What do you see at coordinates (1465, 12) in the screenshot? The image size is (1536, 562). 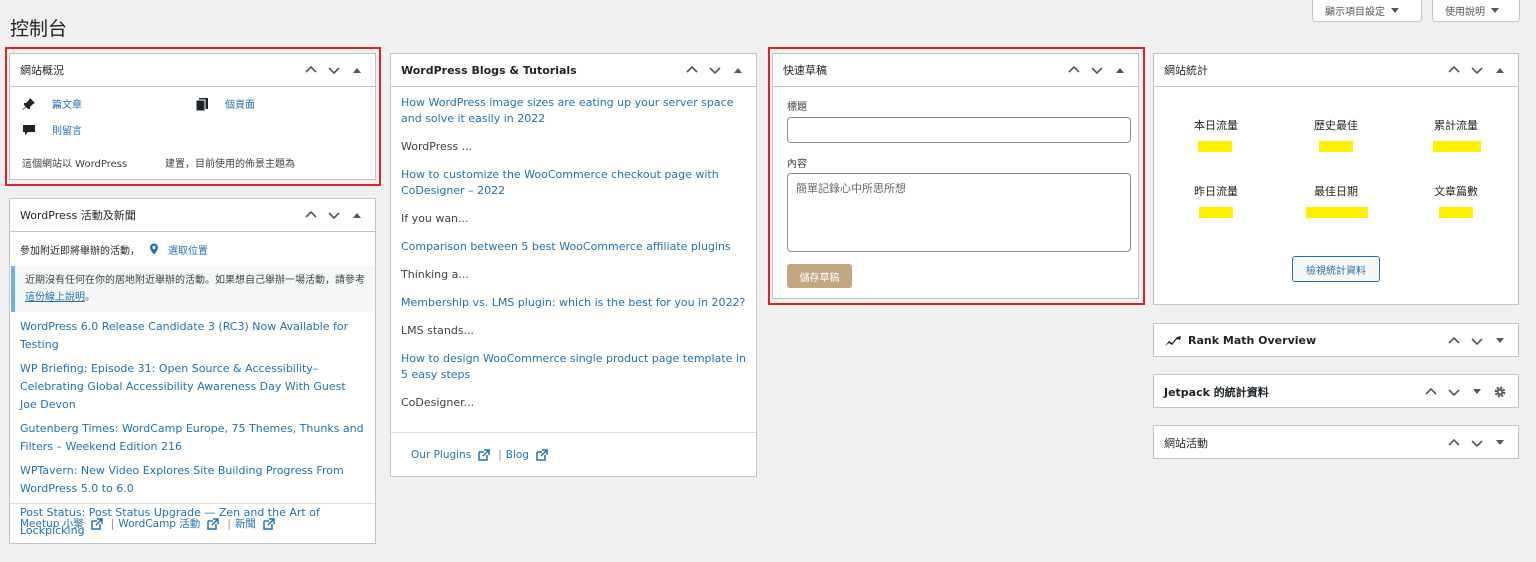 I see `help-label: 使用說明` at bounding box center [1465, 12].